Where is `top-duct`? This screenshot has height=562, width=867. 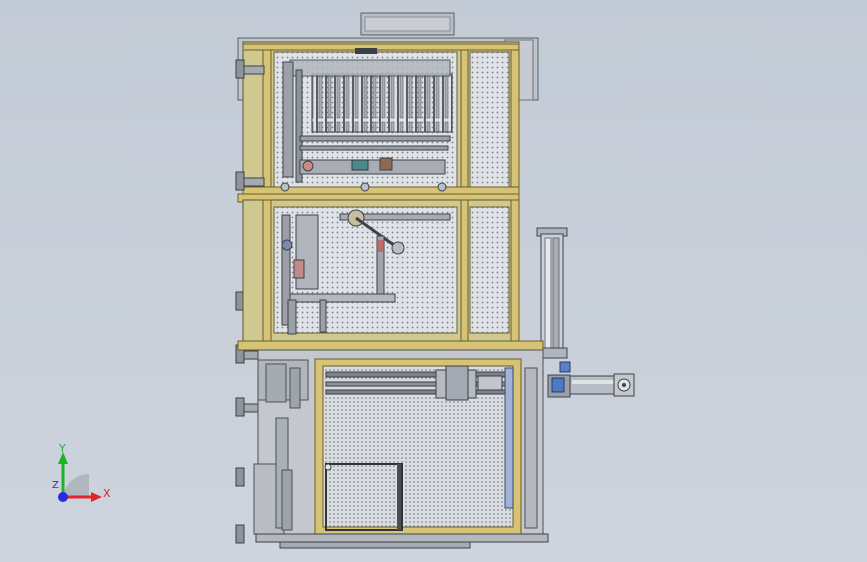
top-duct is located at coordinates (407, 24).